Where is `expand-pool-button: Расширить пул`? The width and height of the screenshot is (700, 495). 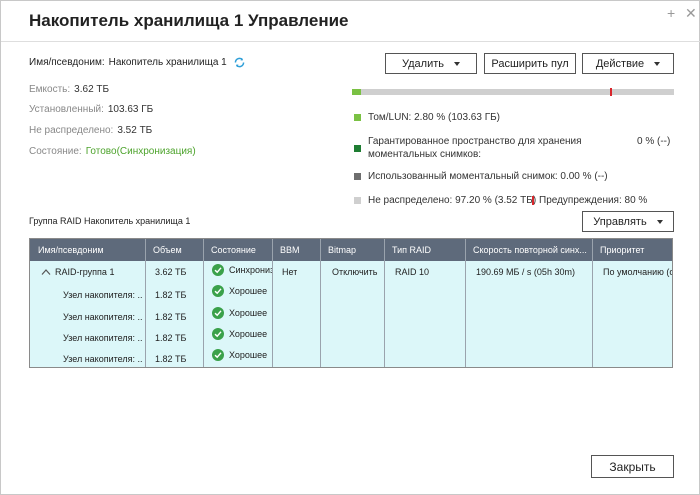
expand-pool-button: Расширить пул is located at coordinates (530, 63).